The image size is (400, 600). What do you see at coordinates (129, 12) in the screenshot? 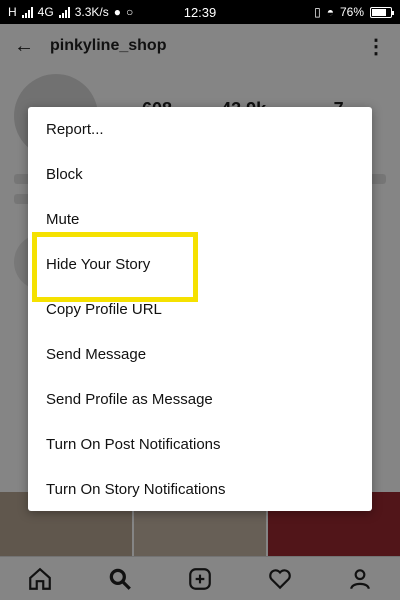
I see `whatsapp-icon: ○` at bounding box center [129, 12].